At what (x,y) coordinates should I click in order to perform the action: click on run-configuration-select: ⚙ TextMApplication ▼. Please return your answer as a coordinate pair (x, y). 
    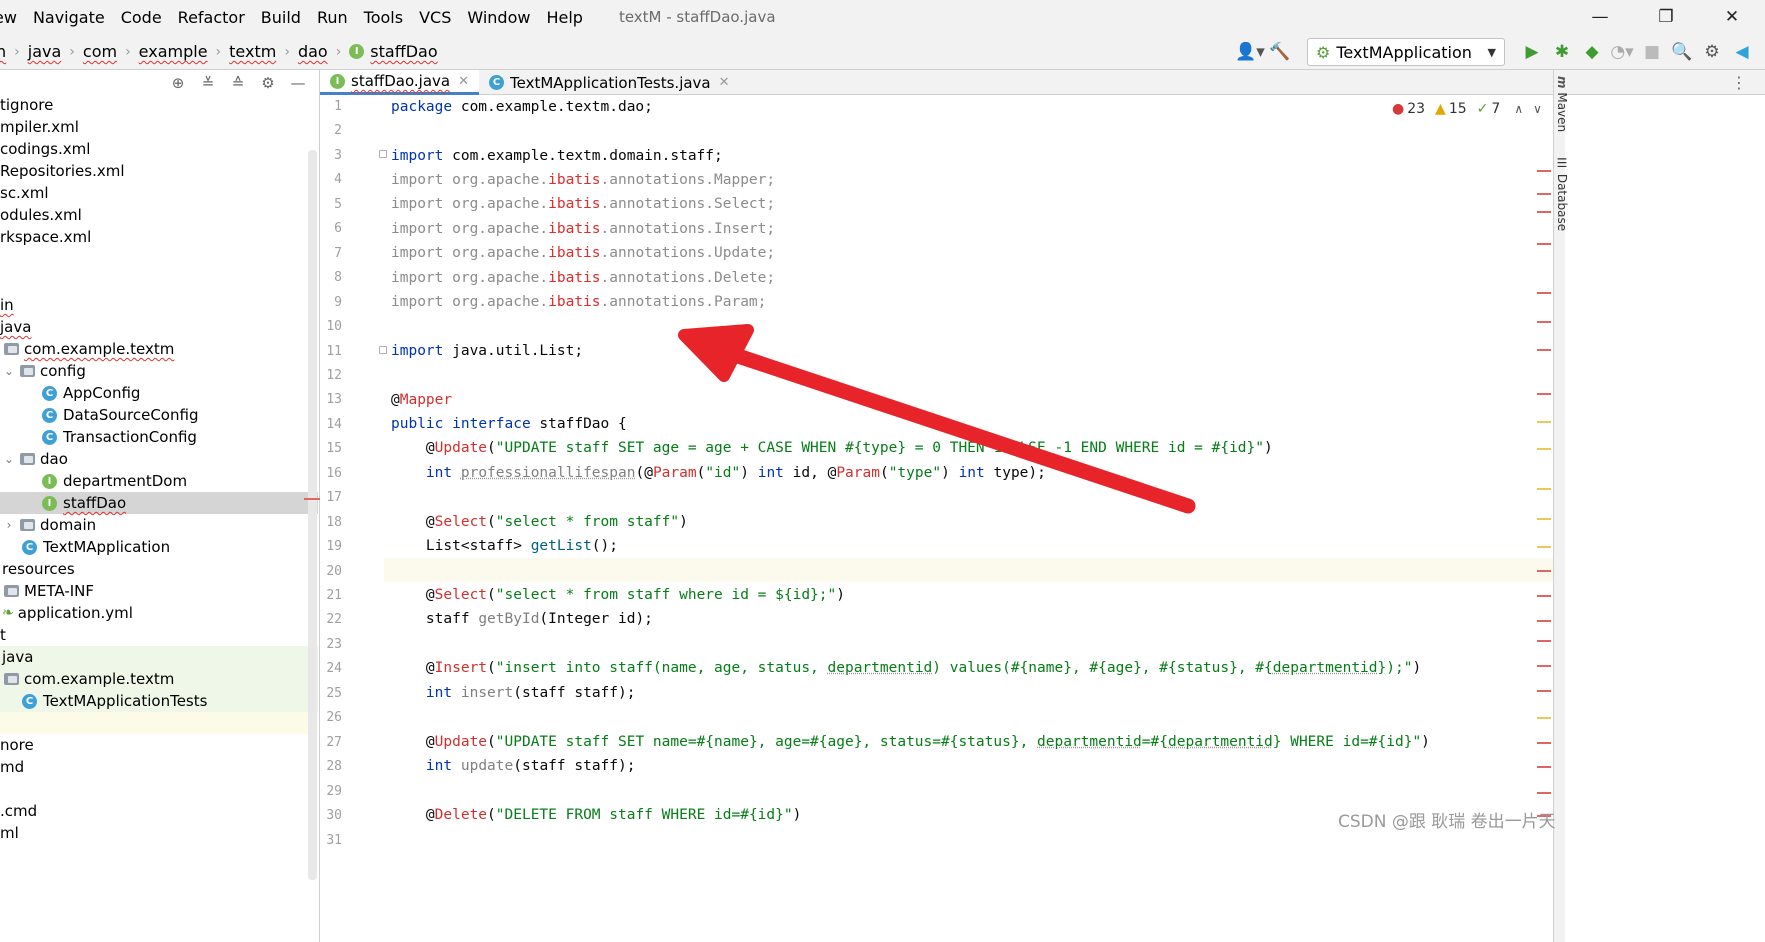
    Looking at the image, I should click on (1406, 52).